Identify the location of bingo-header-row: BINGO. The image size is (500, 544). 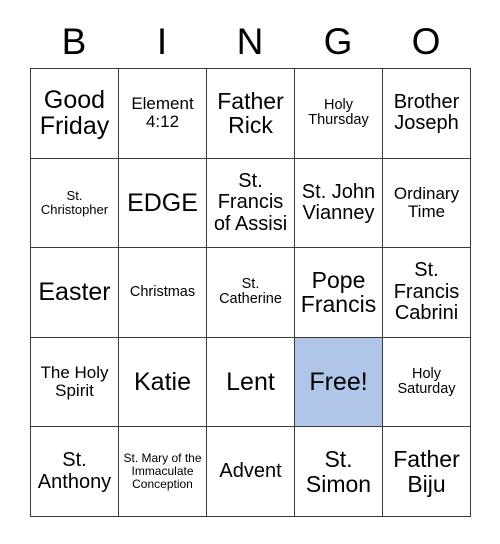
(250, 41).